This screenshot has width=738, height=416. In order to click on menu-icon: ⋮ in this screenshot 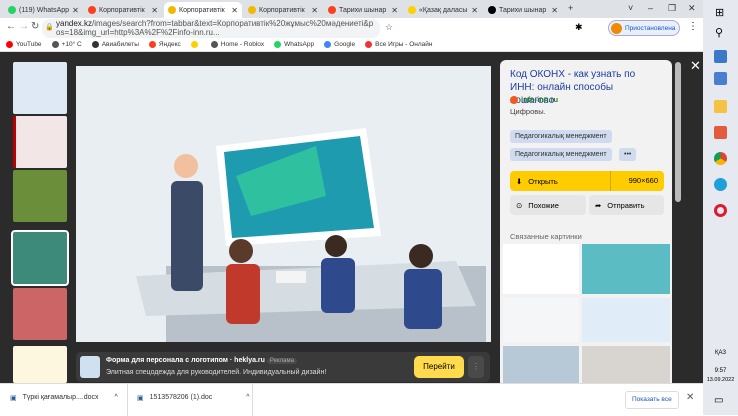, I will do `click(693, 26)`.